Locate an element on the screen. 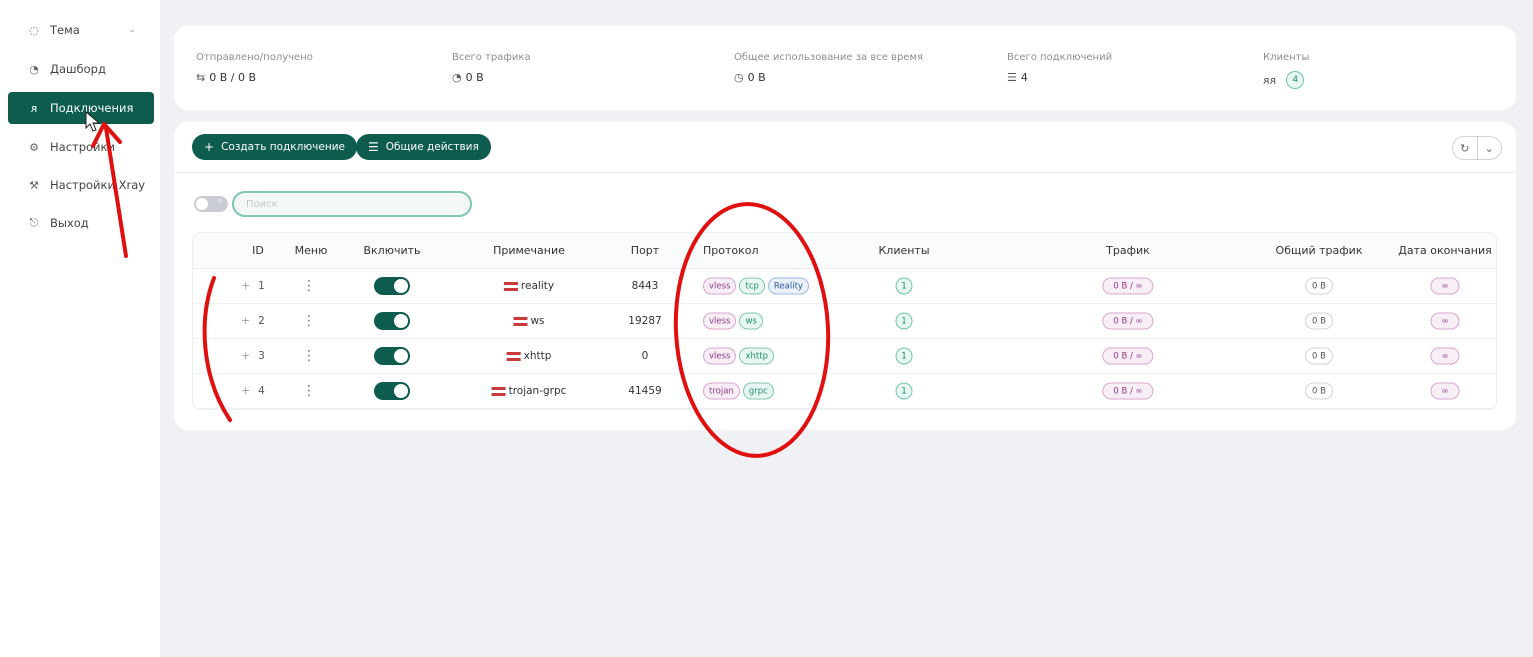 This screenshot has height=657, width=1533. sidebar-item-logout: ⎋ Выход is located at coordinates (81, 223).